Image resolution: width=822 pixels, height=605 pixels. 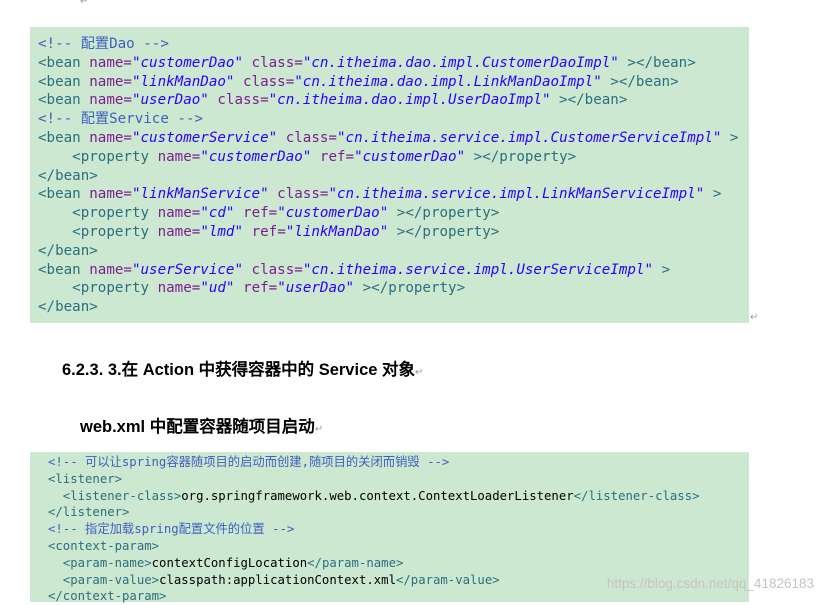 What do you see at coordinates (104, 579) in the screenshot?
I see `code-token: <param-value>` at bounding box center [104, 579].